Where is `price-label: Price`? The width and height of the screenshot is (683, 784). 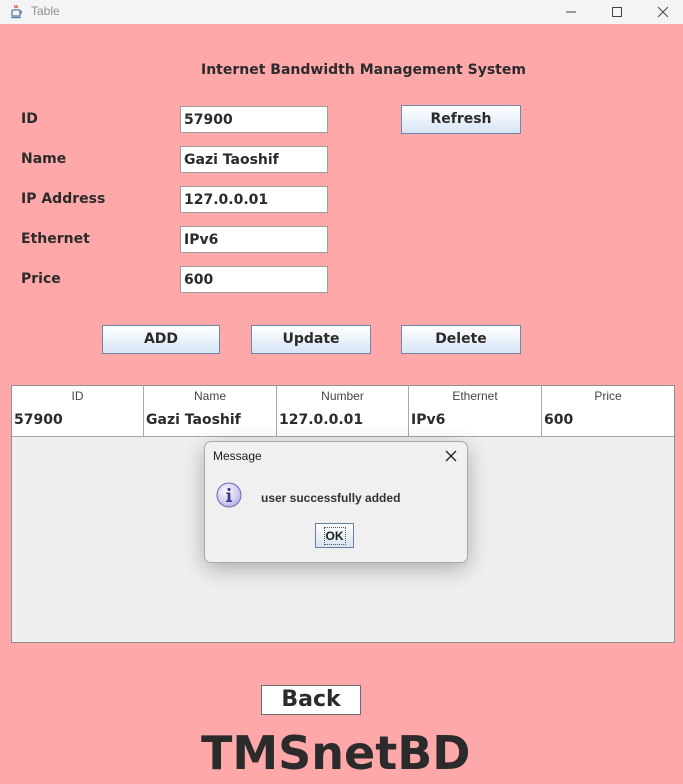 price-label: Price is located at coordinates (41, 279).